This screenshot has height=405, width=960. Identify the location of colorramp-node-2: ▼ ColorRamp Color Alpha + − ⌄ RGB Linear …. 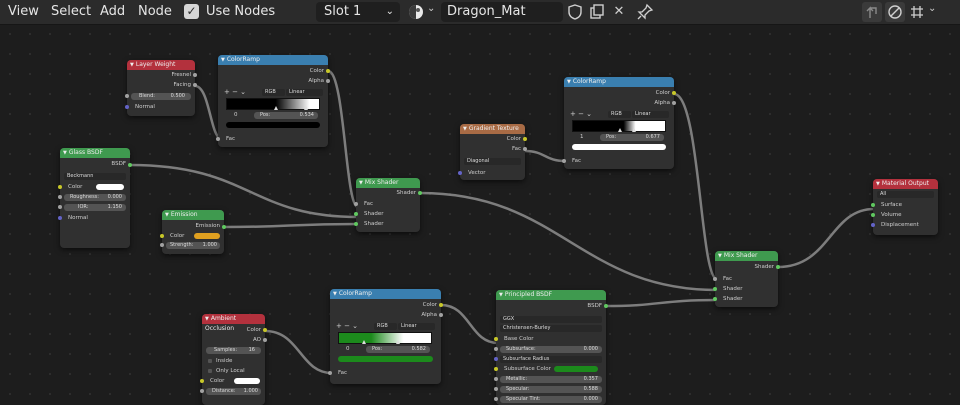
(619, 123).